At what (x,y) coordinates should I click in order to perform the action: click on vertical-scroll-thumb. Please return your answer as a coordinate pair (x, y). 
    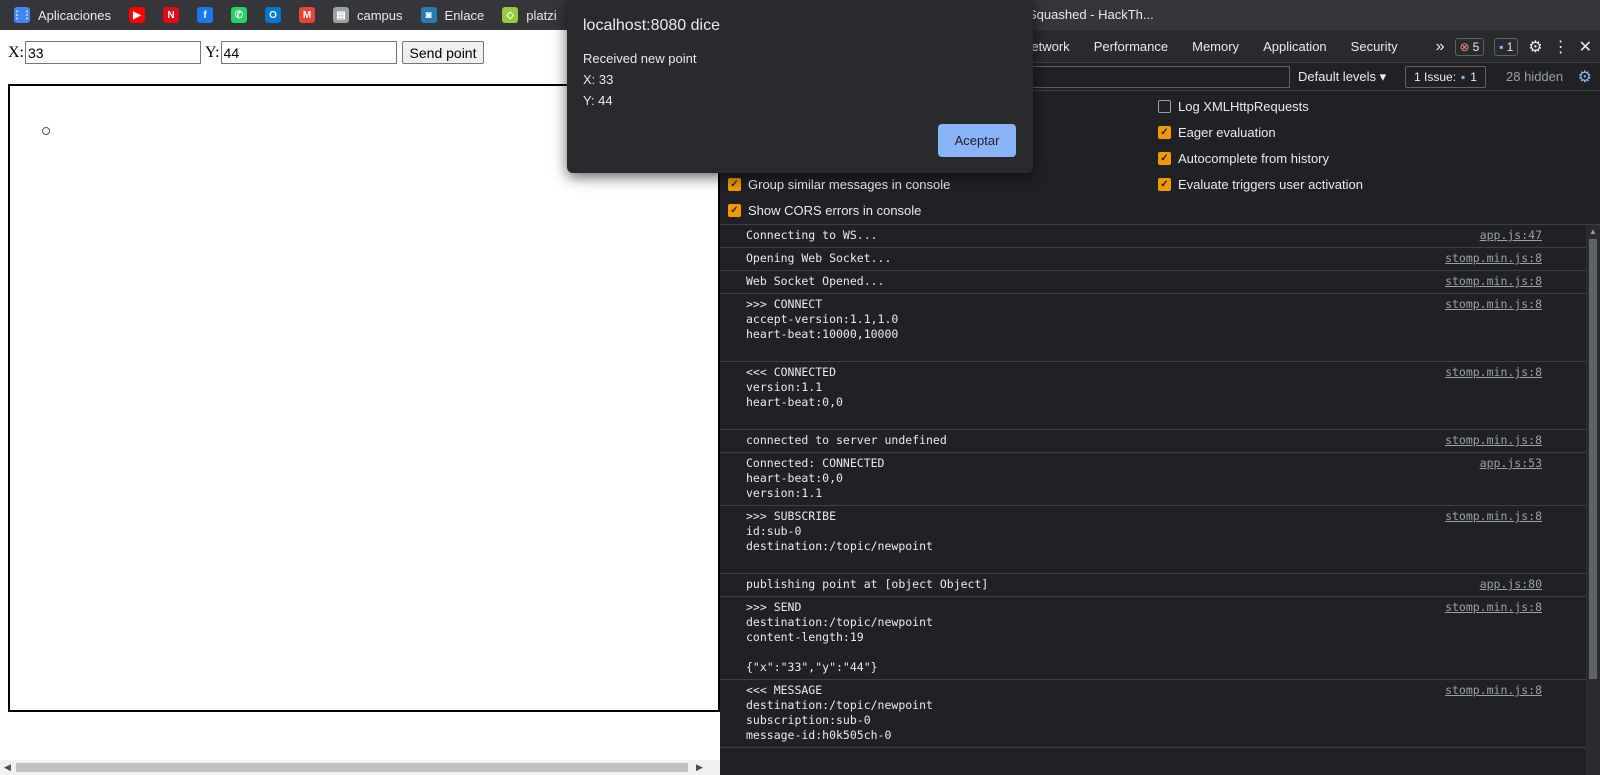
    Looking at the image, I should click on (1593, 459).